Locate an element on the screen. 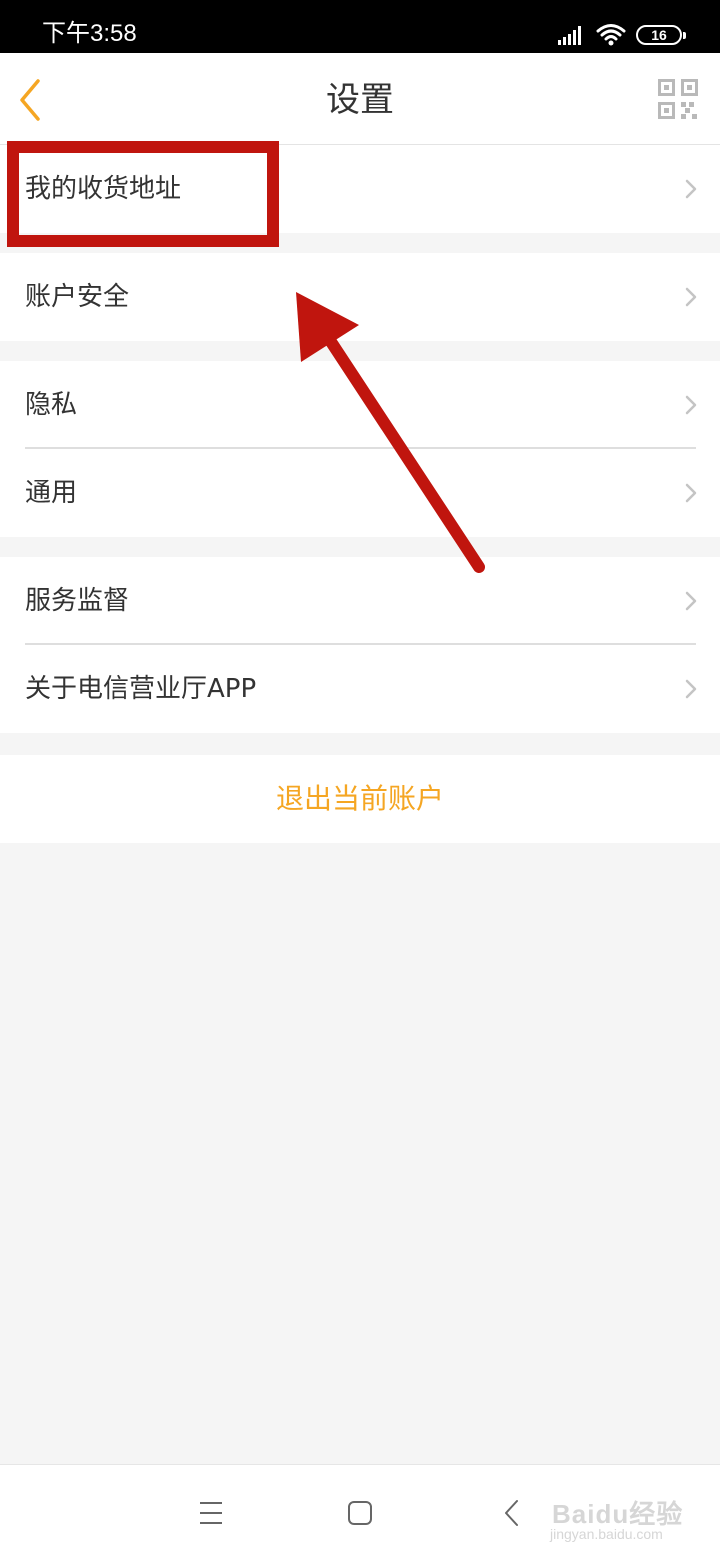  home-square-icon is located at coordinates (360, 1513).